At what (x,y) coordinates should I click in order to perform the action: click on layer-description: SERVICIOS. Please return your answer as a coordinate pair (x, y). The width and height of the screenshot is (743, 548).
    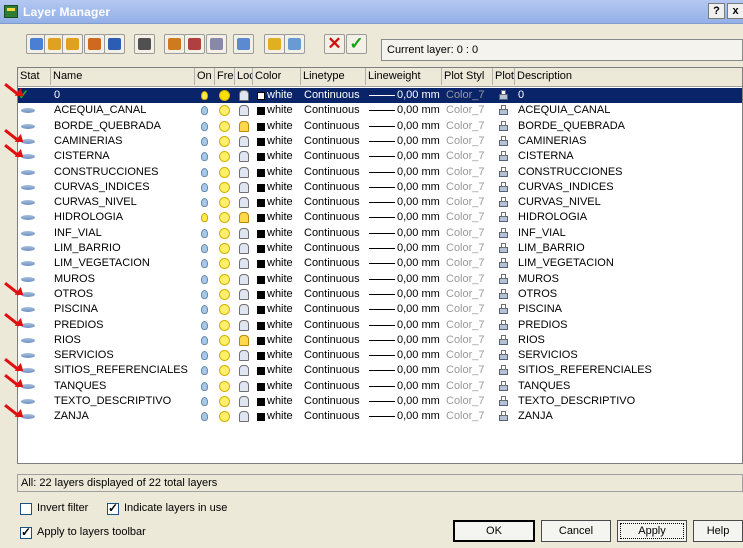
    Looking at the image, I should click on (548, 355).